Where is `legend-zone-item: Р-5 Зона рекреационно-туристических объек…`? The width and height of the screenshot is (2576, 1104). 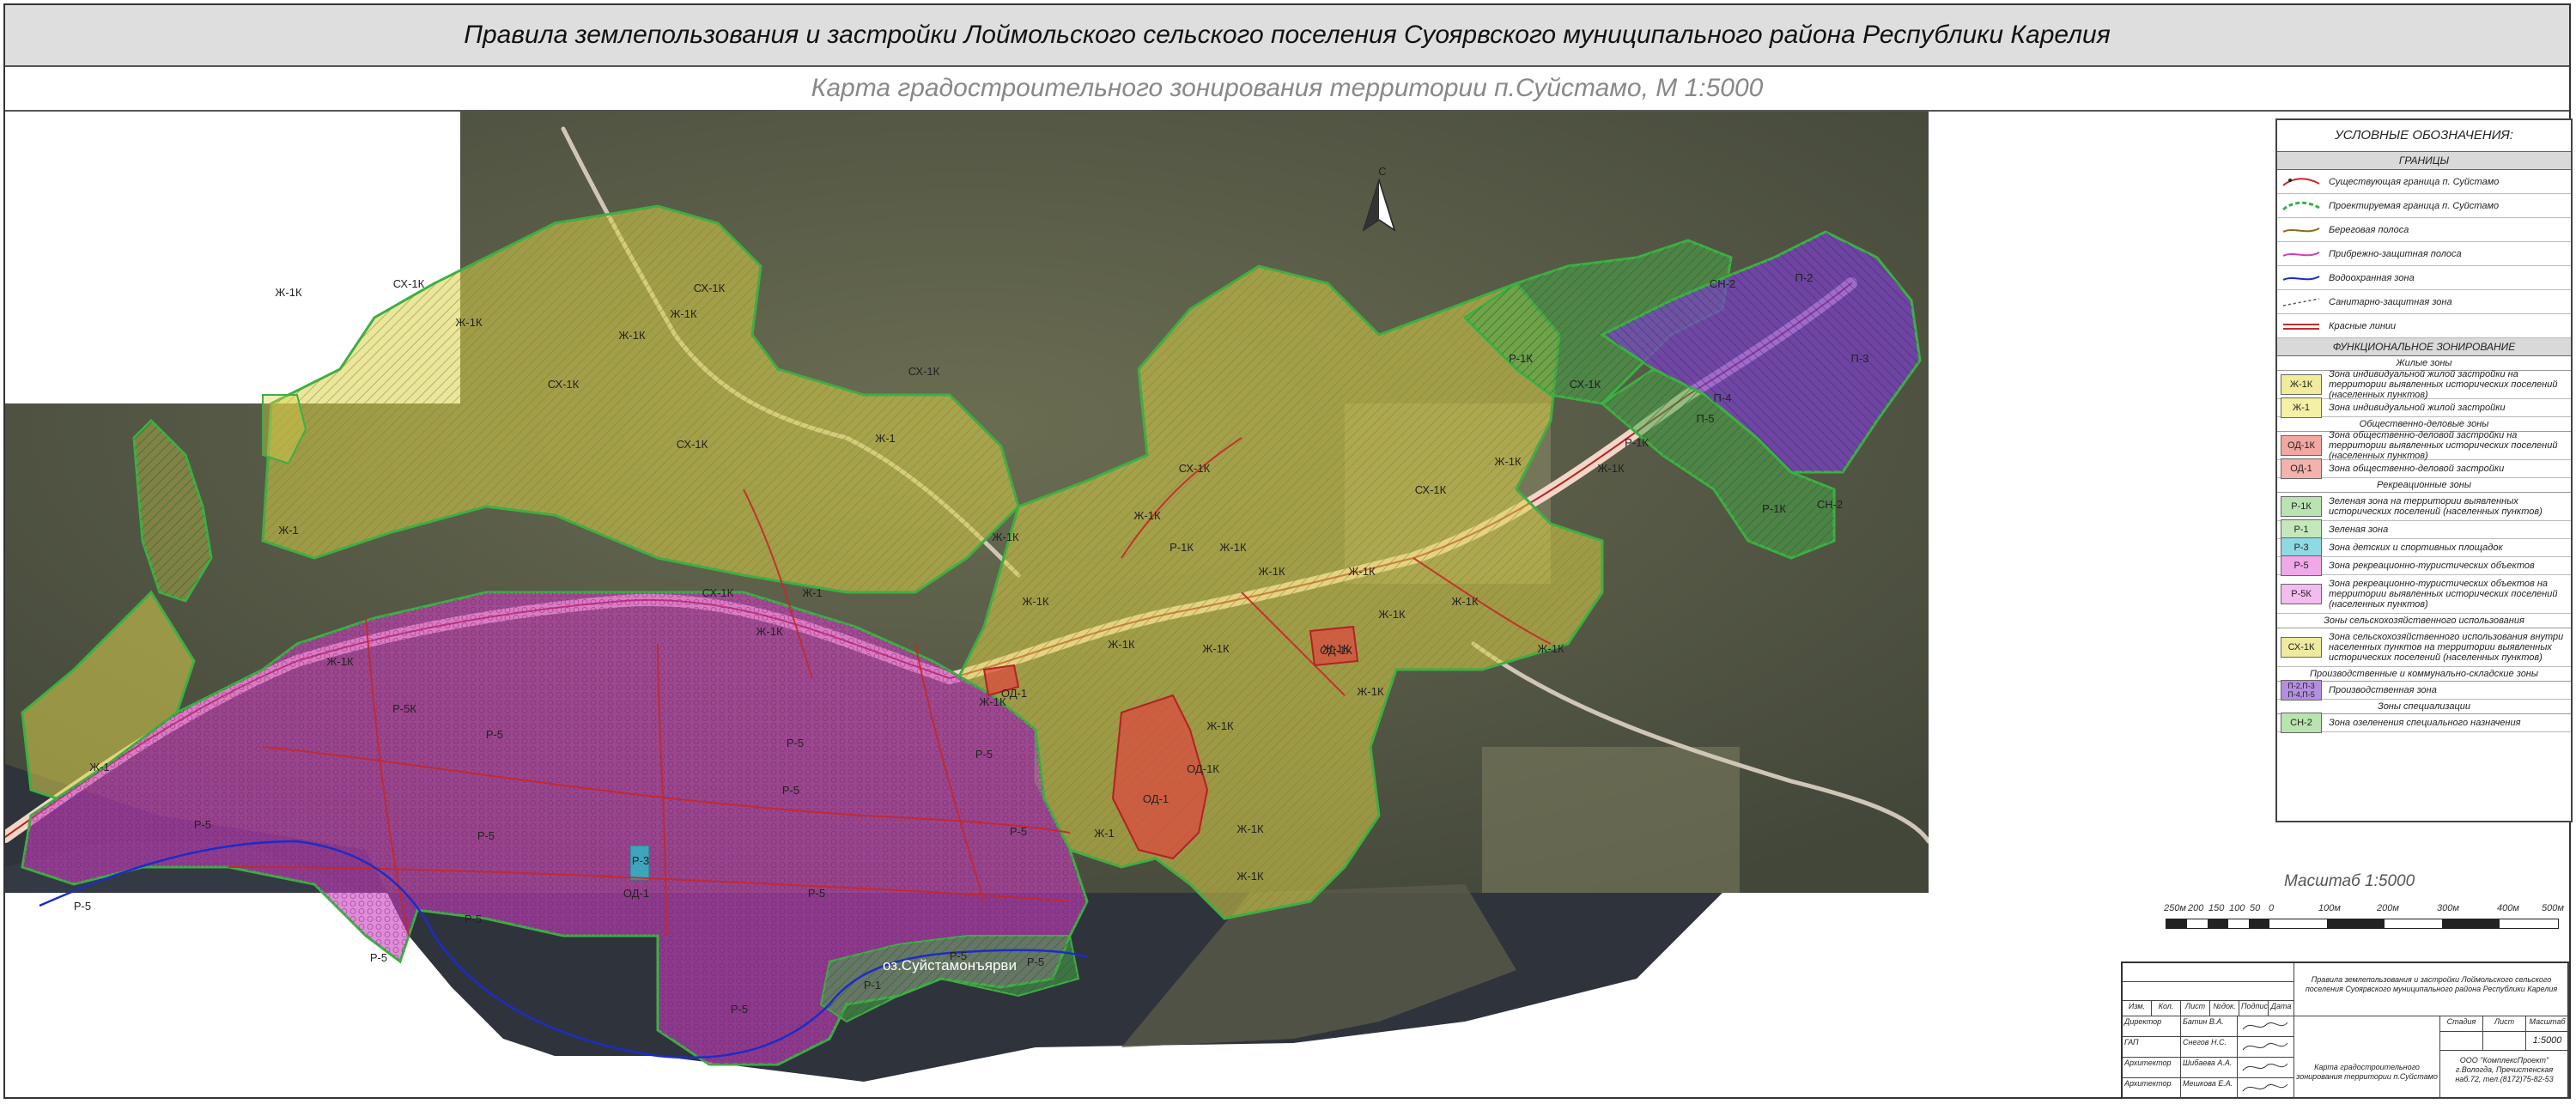 legend-zone-item: Р-5 Зона рекреационно-туристических объек… is located at coordinates (2424, 565).